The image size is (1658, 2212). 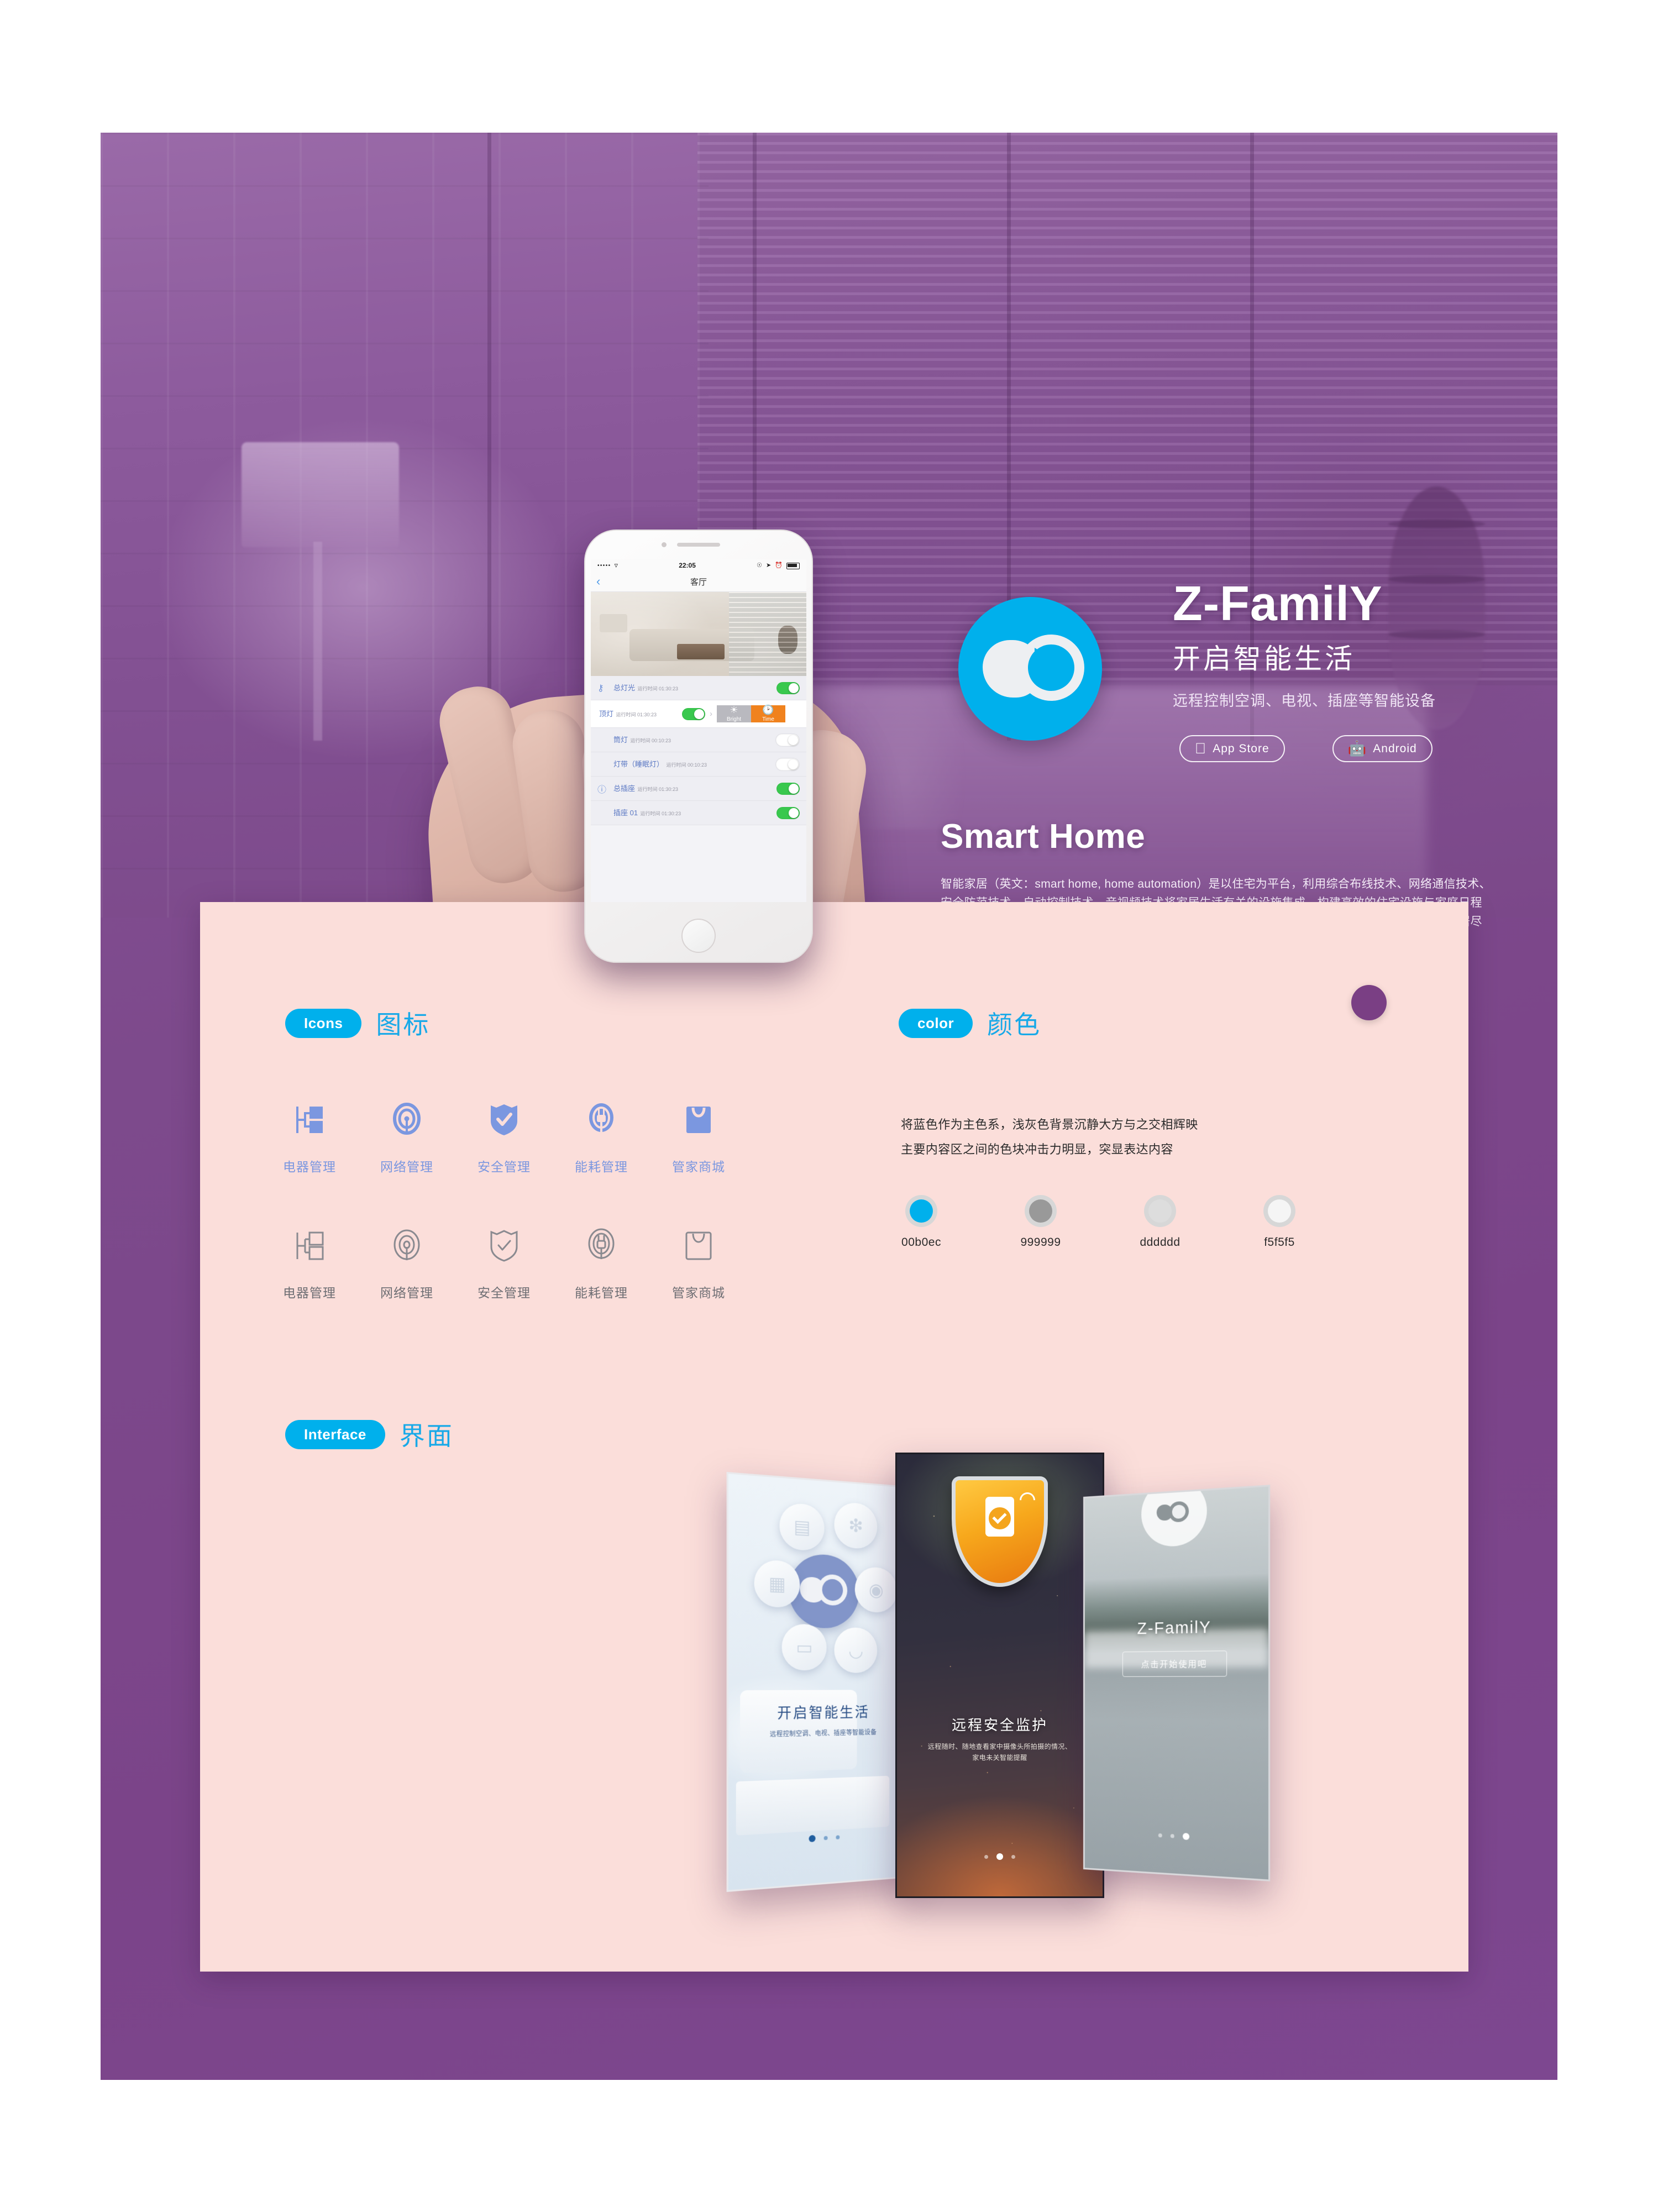 What do you see at coordinates (602, 790) in the screenshot?
I see `socket-icon: ⓘ` at bounding box center [602, 790].